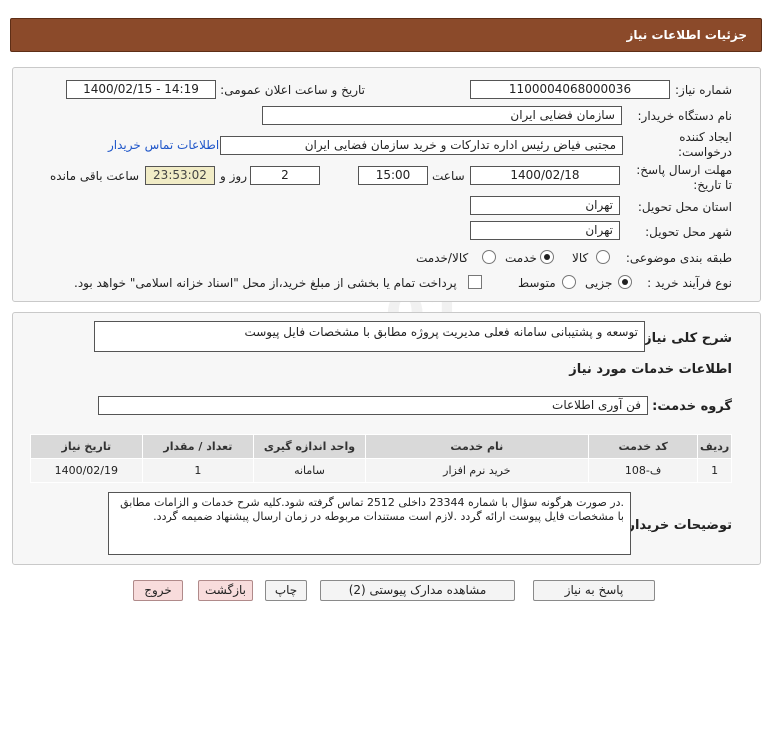 The height and width of the screenshot is (745, 770). Describe the element at coordinates (599, 283) in the screenshot. I see `purchase-option-minor: جزیی` at that location.